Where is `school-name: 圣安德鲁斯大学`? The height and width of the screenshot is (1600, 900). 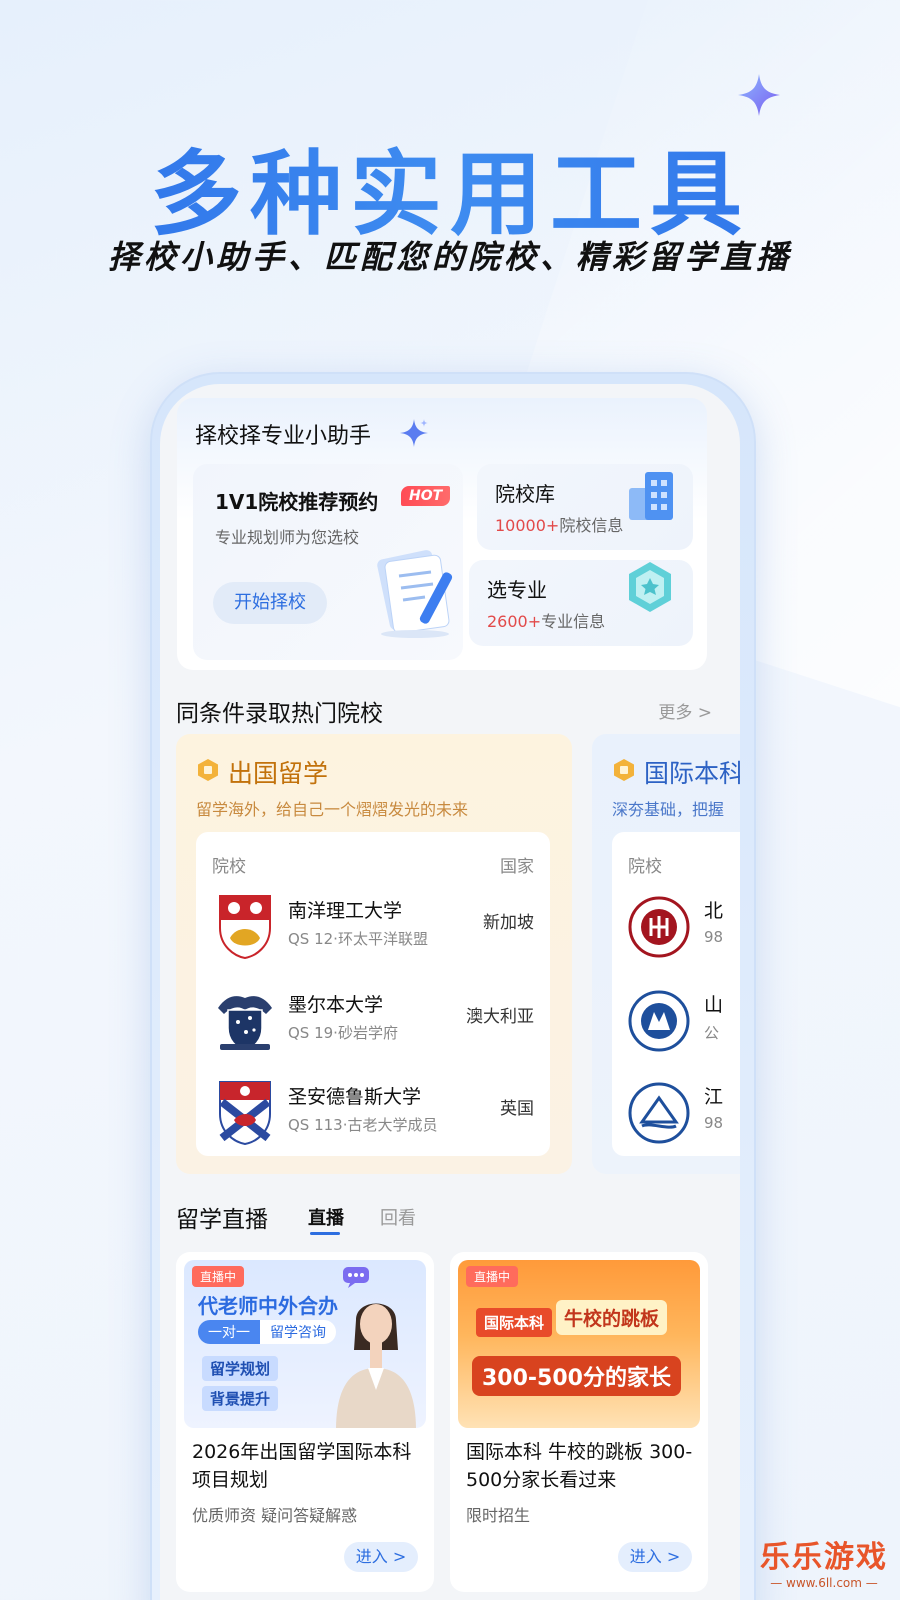
school-name: 圣安德鲁斯大学 is located at coordinates (355, 1097).